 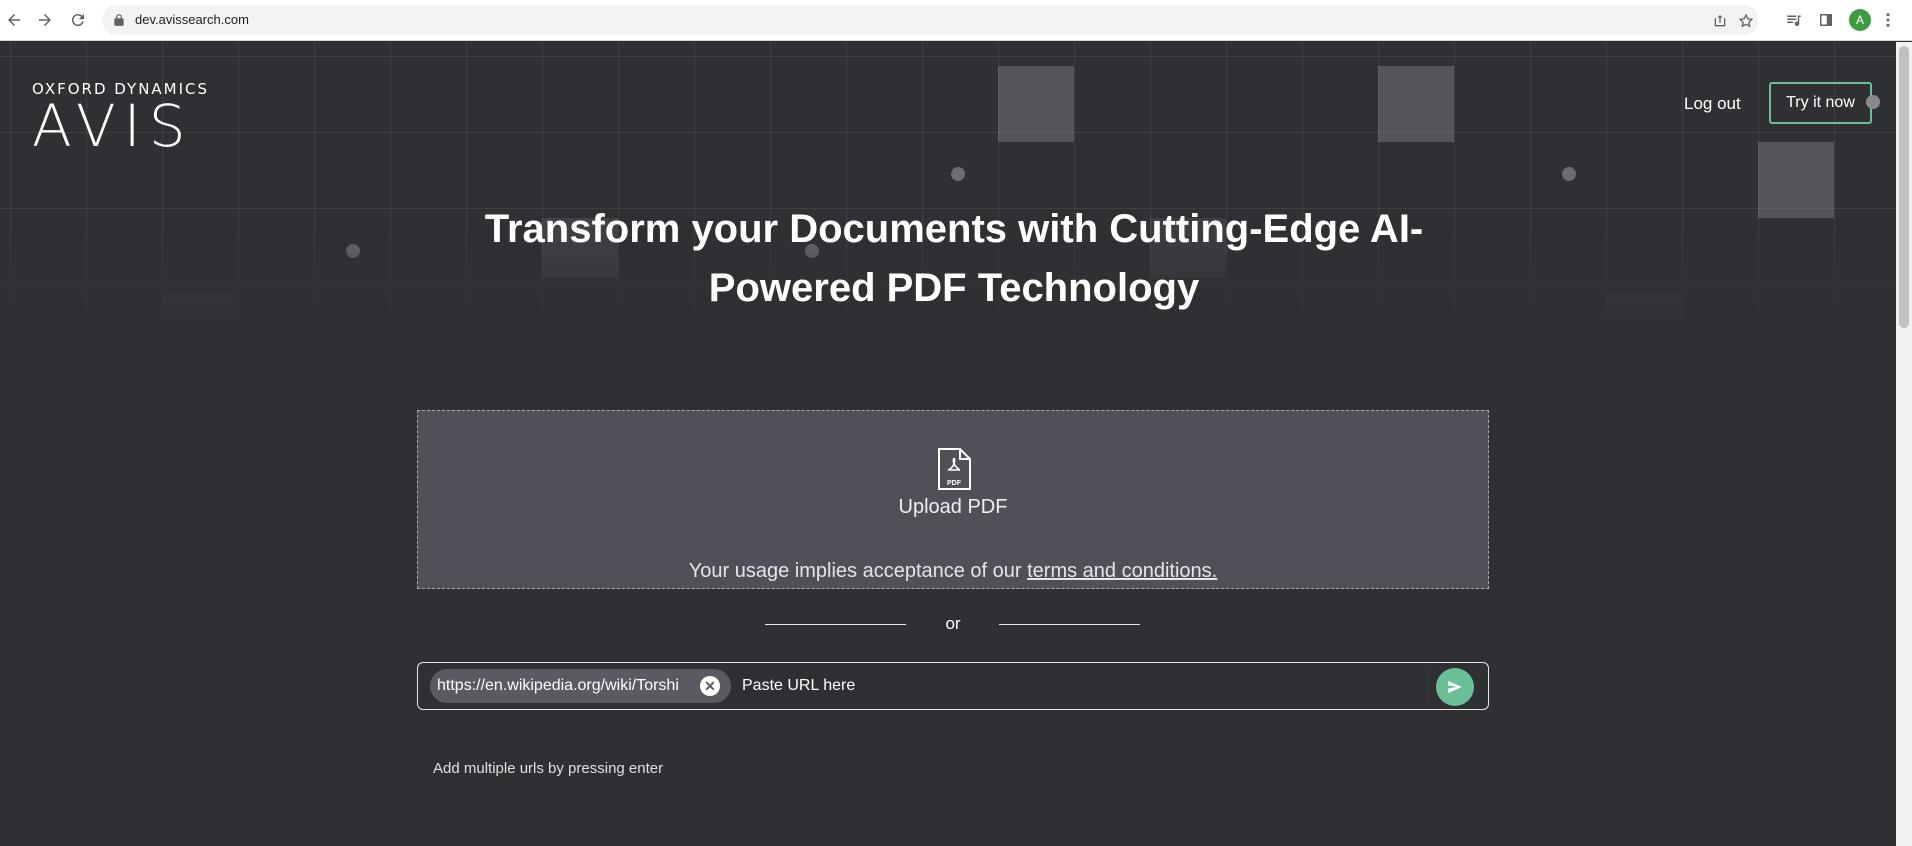 What do you see at coordinates (1888, 20) in the screenshot?
I see `more-menu-icon` at bounding box center [1888, 20].